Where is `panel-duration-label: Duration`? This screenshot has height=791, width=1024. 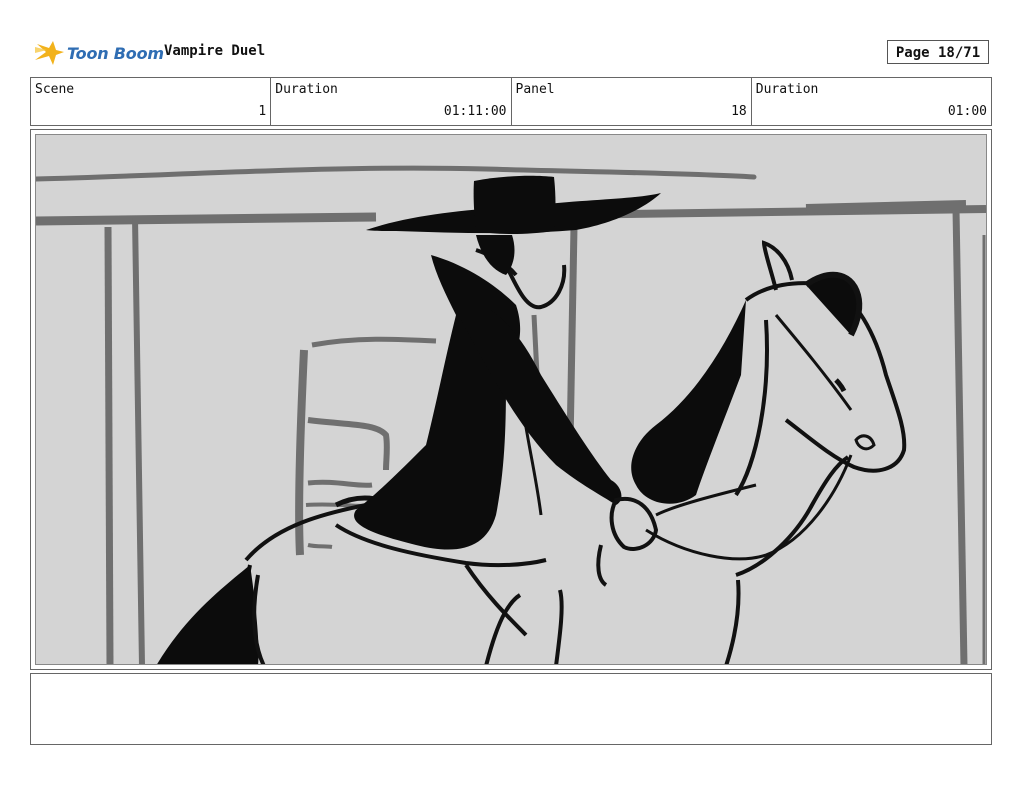 panel-duration-label: Duration is located at coordinates (787, 89).